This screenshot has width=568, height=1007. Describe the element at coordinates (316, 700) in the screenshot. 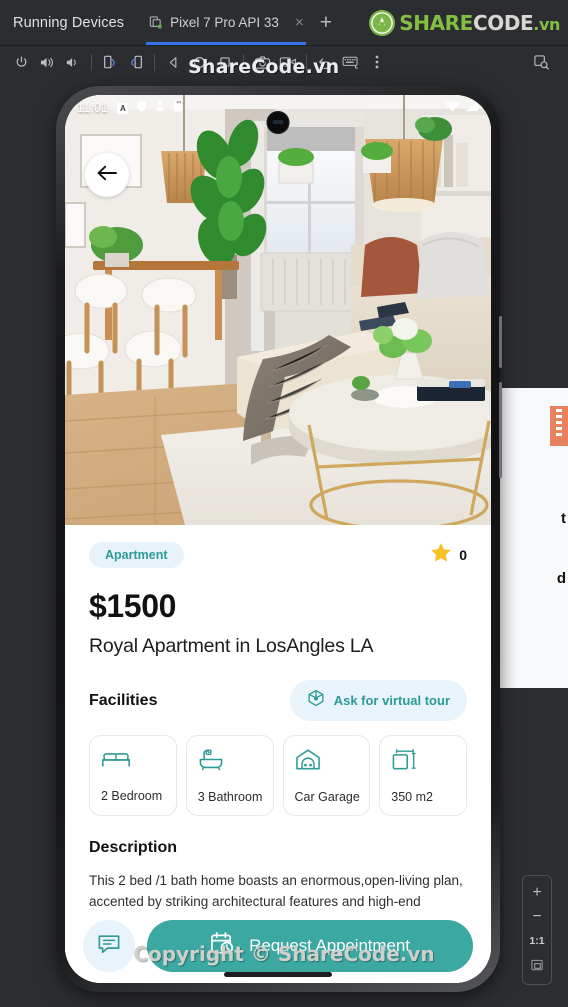

I see `cube-3d-icon` at that location.